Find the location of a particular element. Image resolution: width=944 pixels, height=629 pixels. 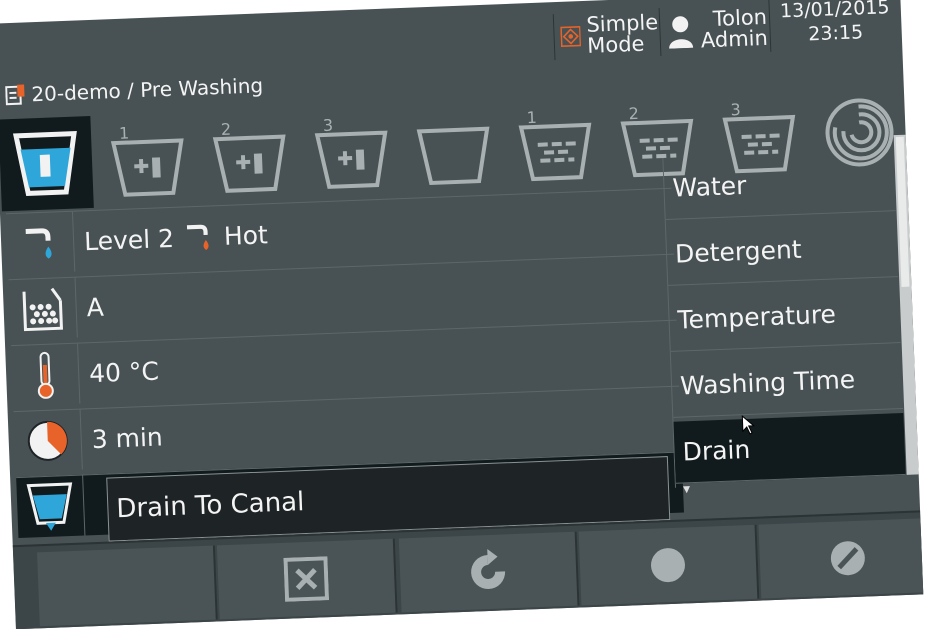

water-value: Level 2 Hot is located at coordinates (170, 237).